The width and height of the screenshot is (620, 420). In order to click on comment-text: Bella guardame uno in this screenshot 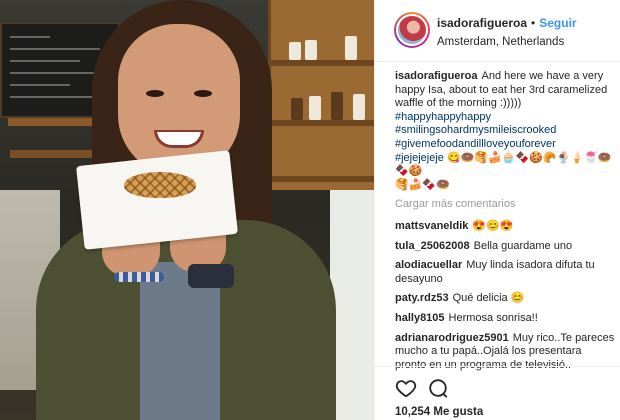, I will do `click(523, 245)`.